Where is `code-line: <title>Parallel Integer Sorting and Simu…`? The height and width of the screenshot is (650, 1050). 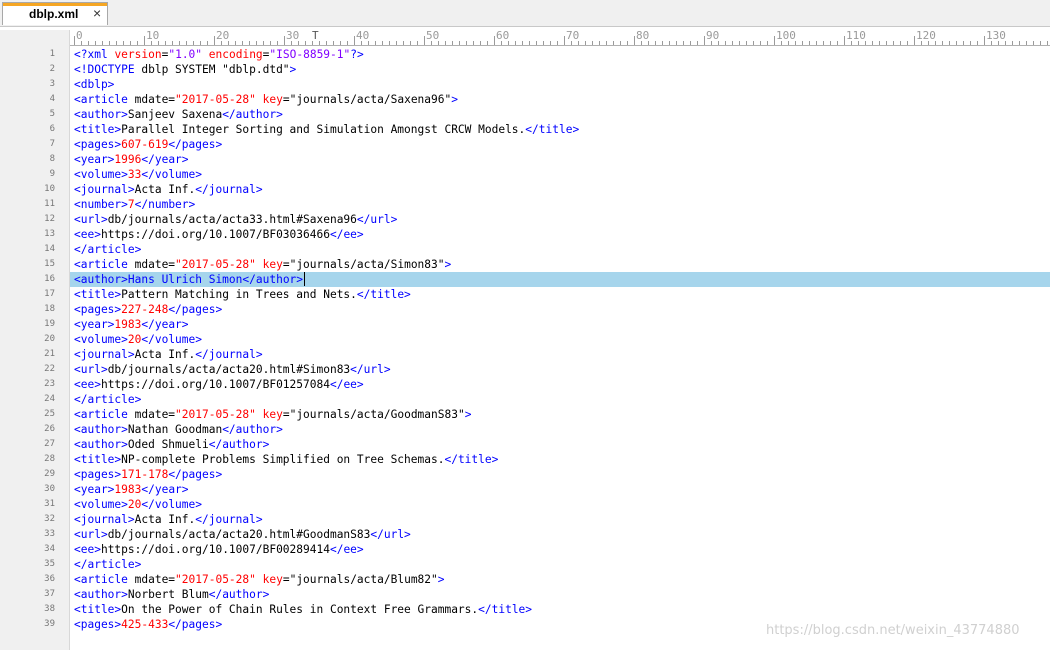 code-line: <title>Parallel Integer Sorting and Simu… is located at coordinates (560, 129).